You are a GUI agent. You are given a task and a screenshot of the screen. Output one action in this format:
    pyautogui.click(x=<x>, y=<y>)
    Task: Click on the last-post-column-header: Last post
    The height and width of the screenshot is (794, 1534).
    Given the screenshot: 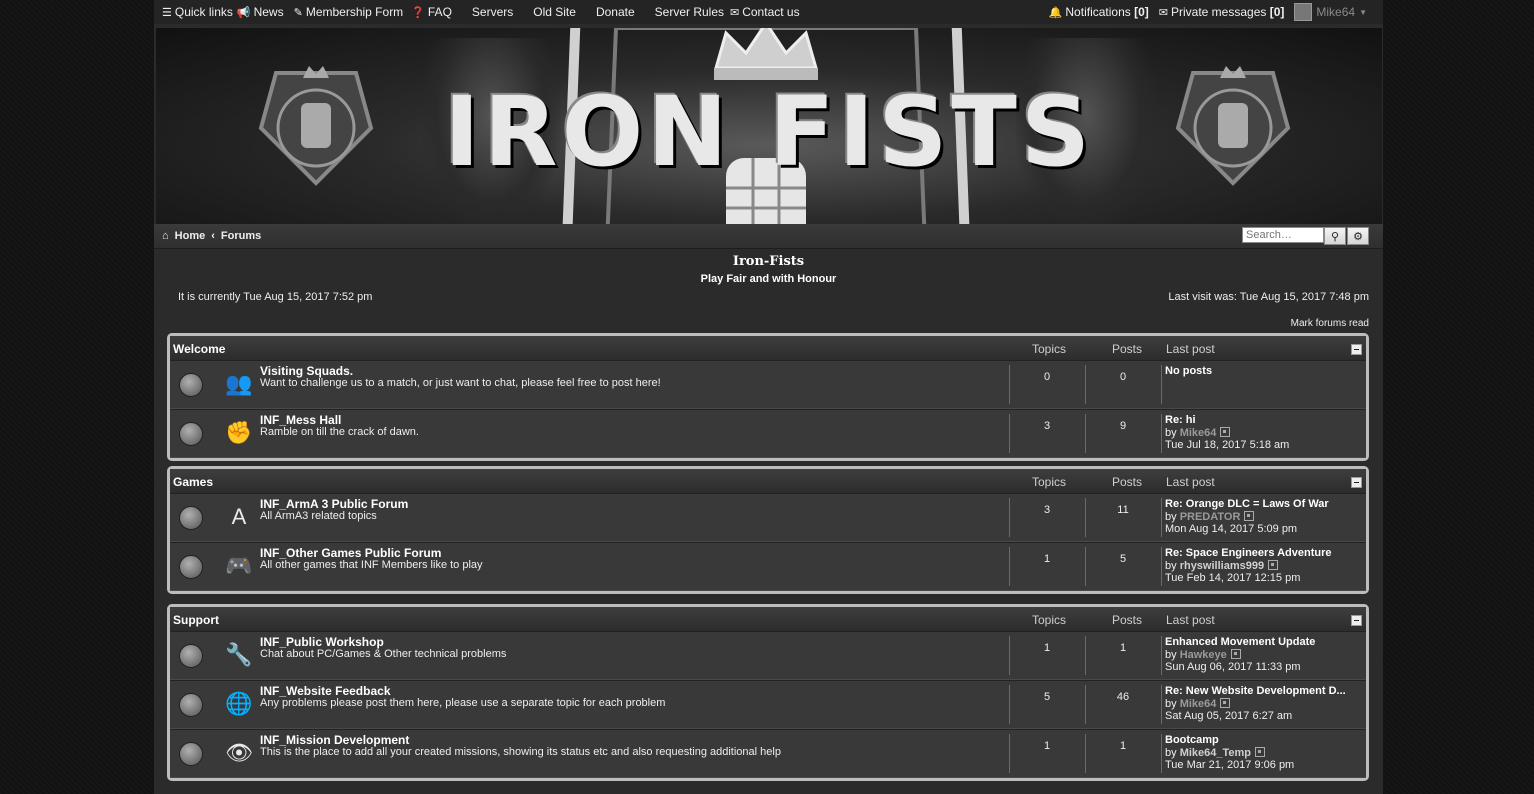 What is the action you would take?
    pyautogui.click(x=1190, y=620)
    